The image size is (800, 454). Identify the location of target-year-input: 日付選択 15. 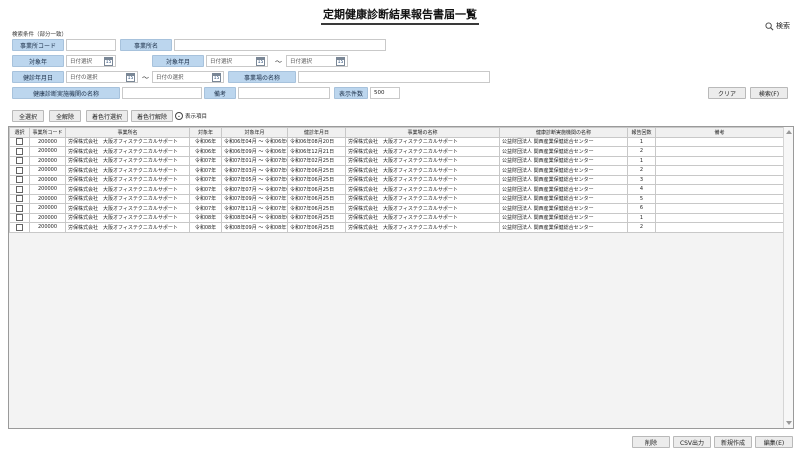
(91, 61).